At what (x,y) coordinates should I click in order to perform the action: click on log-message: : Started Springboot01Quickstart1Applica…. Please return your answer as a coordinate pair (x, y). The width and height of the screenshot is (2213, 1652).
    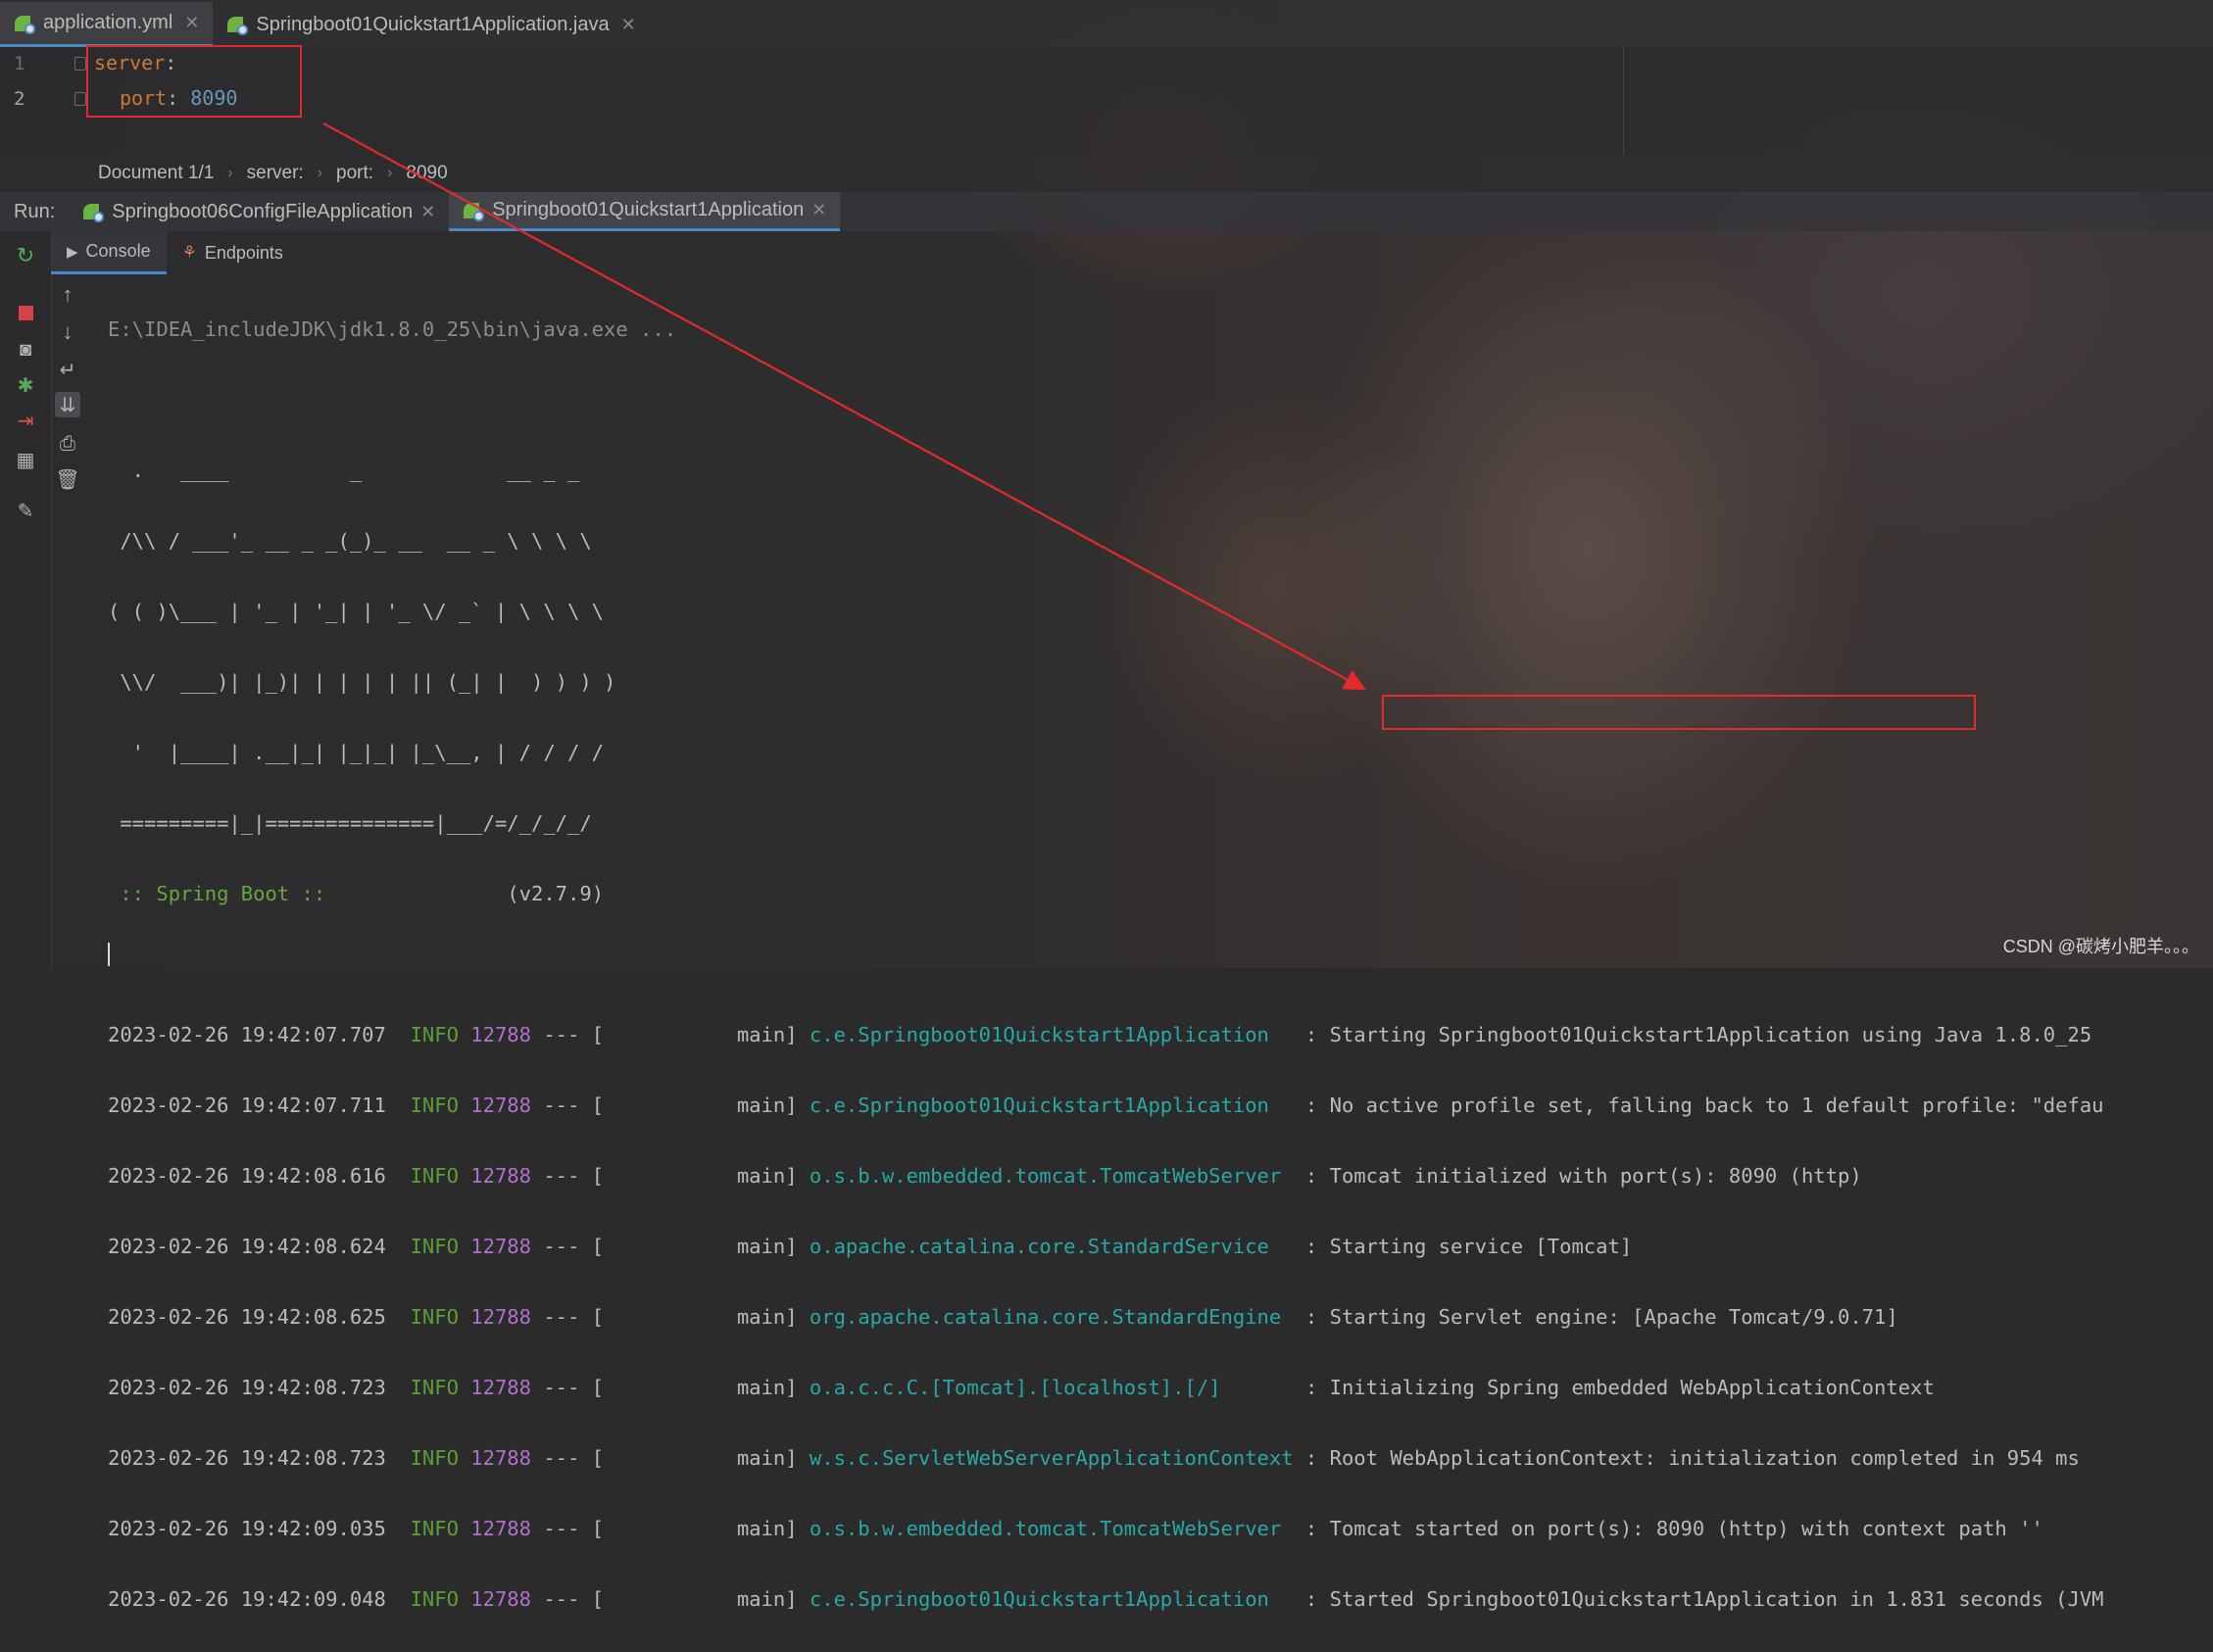
    Looking at the image, I should click on (1704, 1599).